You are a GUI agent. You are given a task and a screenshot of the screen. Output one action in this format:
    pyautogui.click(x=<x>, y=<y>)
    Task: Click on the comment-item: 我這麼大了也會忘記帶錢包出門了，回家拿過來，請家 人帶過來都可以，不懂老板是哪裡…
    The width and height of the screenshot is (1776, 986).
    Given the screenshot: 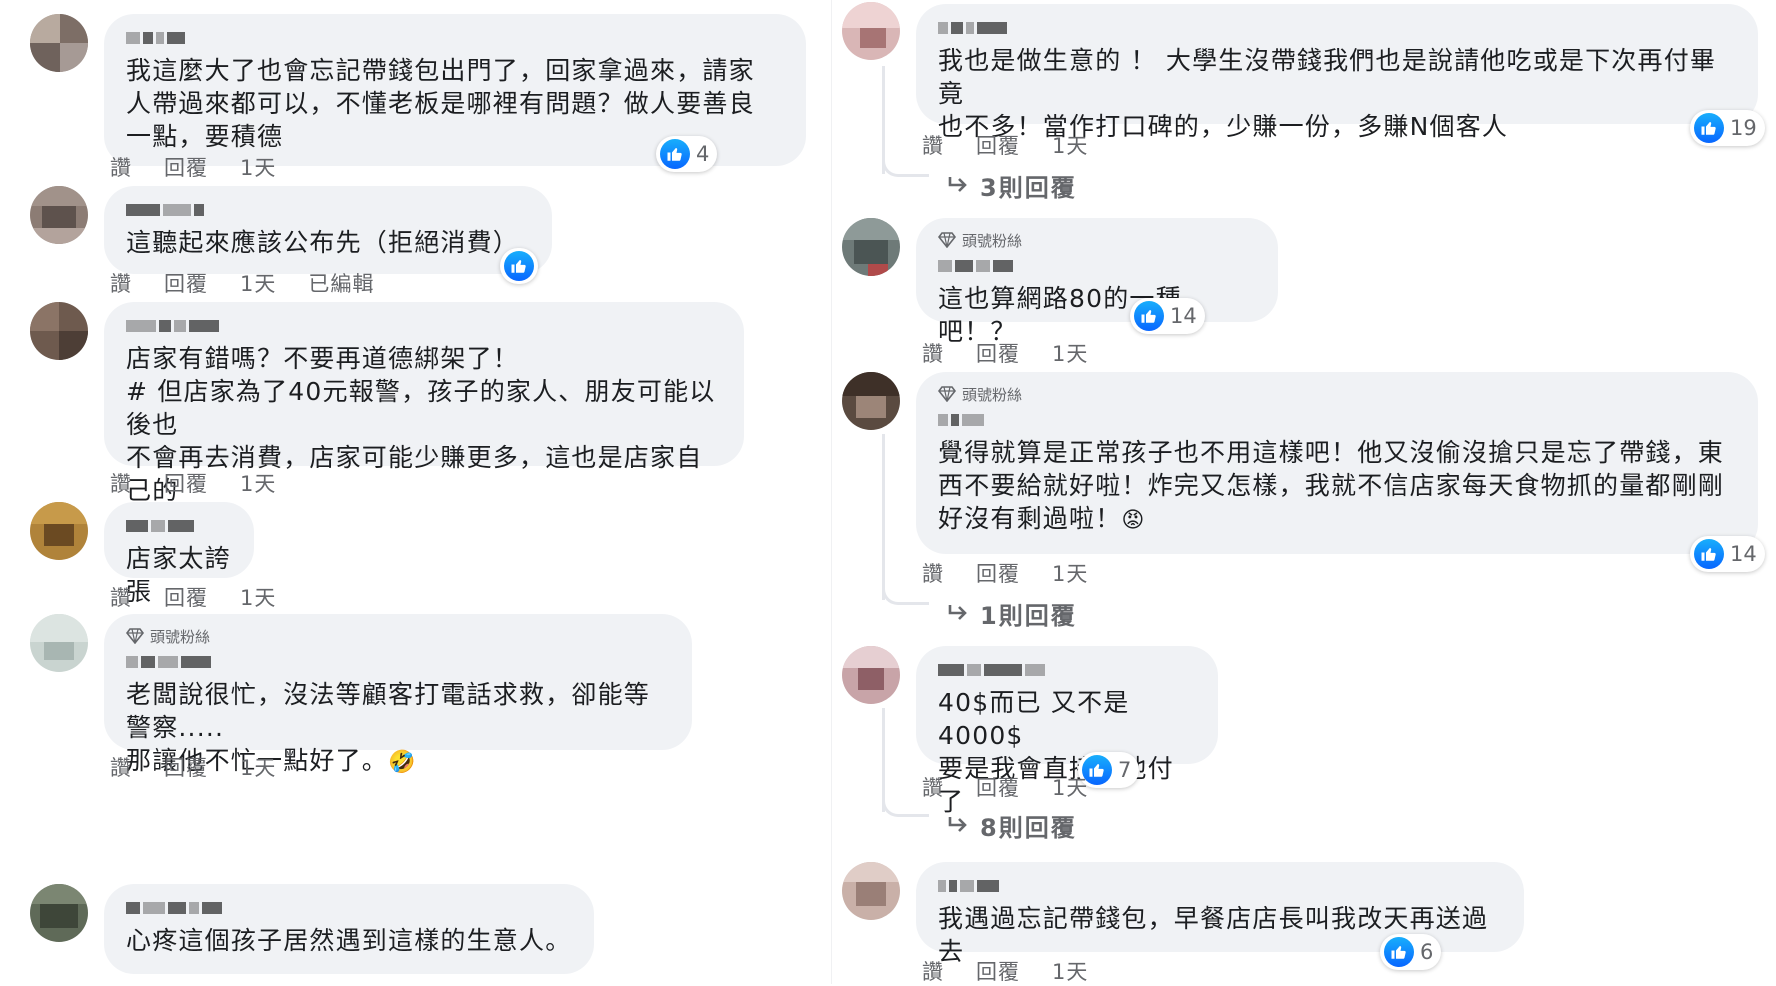 What is the action you would take?
    pyautogui.click(x=425, y=109)
    